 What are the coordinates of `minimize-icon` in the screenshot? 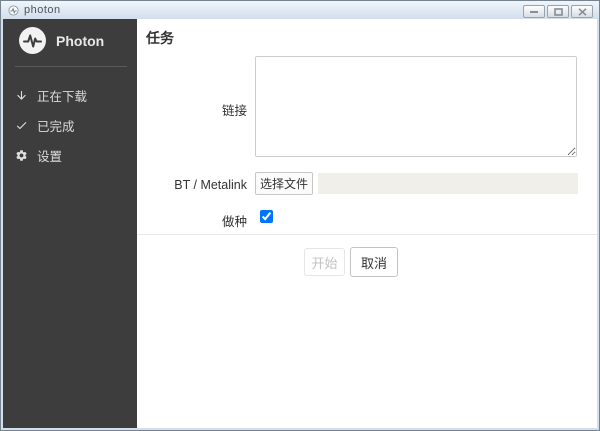 It's located at (534, 12).